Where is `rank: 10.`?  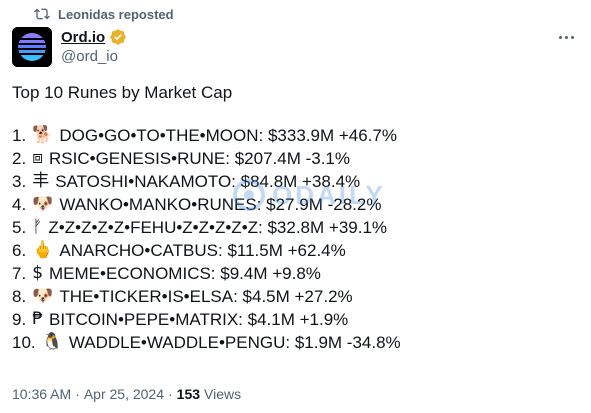 rank: 10. is located at coordinates (24, 342).